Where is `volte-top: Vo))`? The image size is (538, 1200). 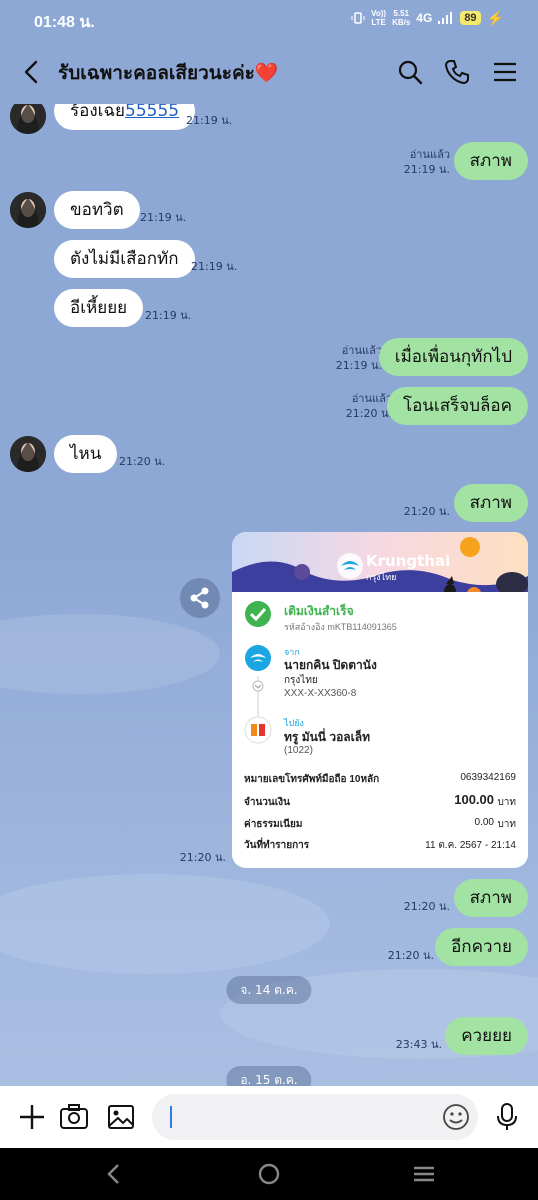 volte-top: Vo)) is located at coordinates (379, 13).